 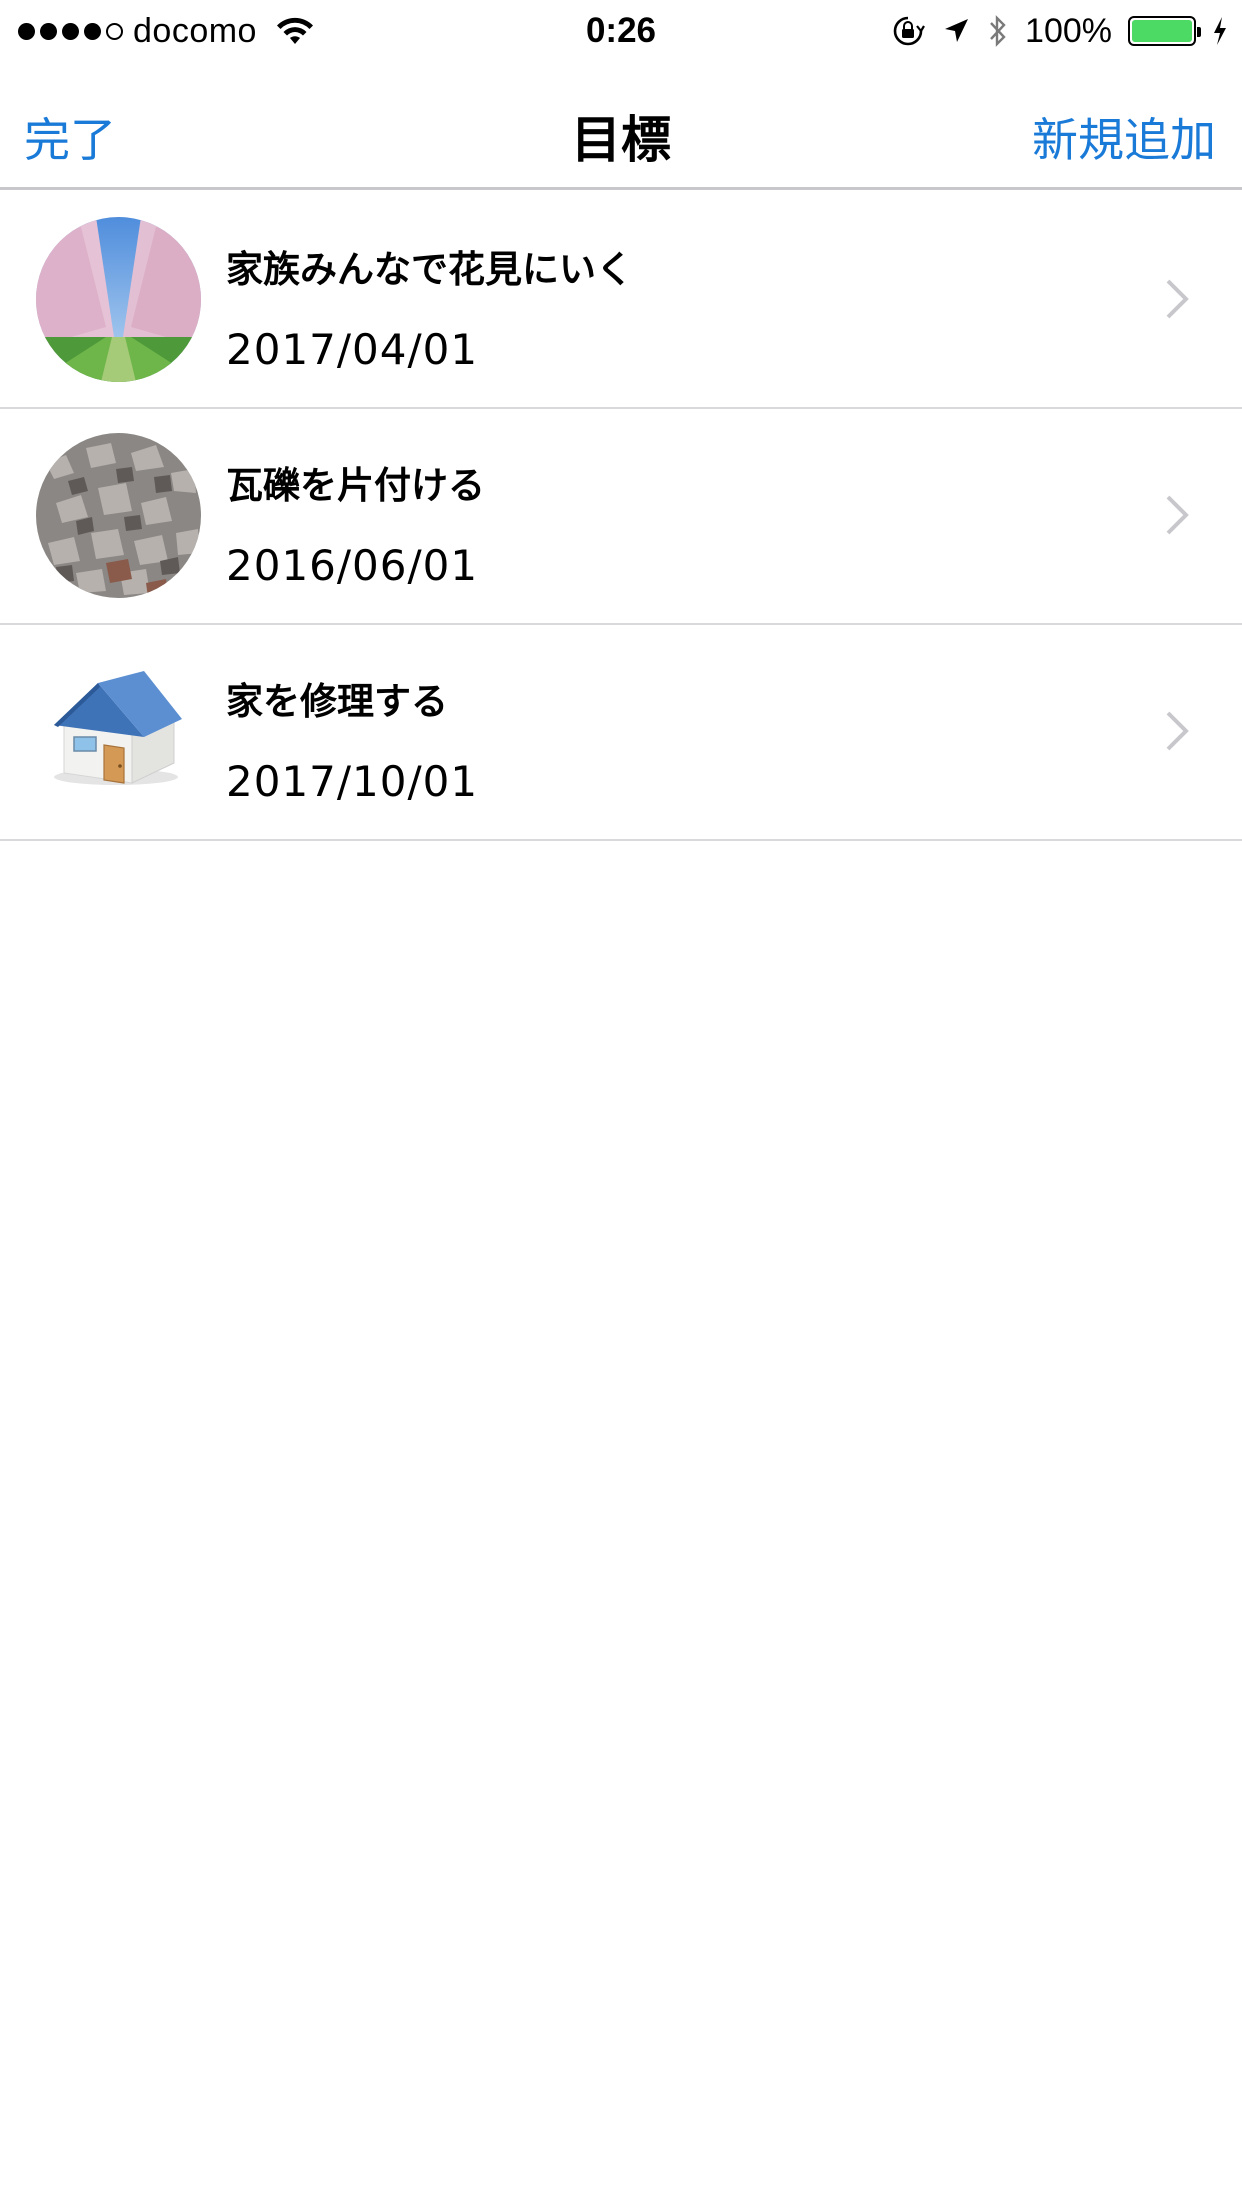 I want to click on battery-level, so click(x=1162, y=31).